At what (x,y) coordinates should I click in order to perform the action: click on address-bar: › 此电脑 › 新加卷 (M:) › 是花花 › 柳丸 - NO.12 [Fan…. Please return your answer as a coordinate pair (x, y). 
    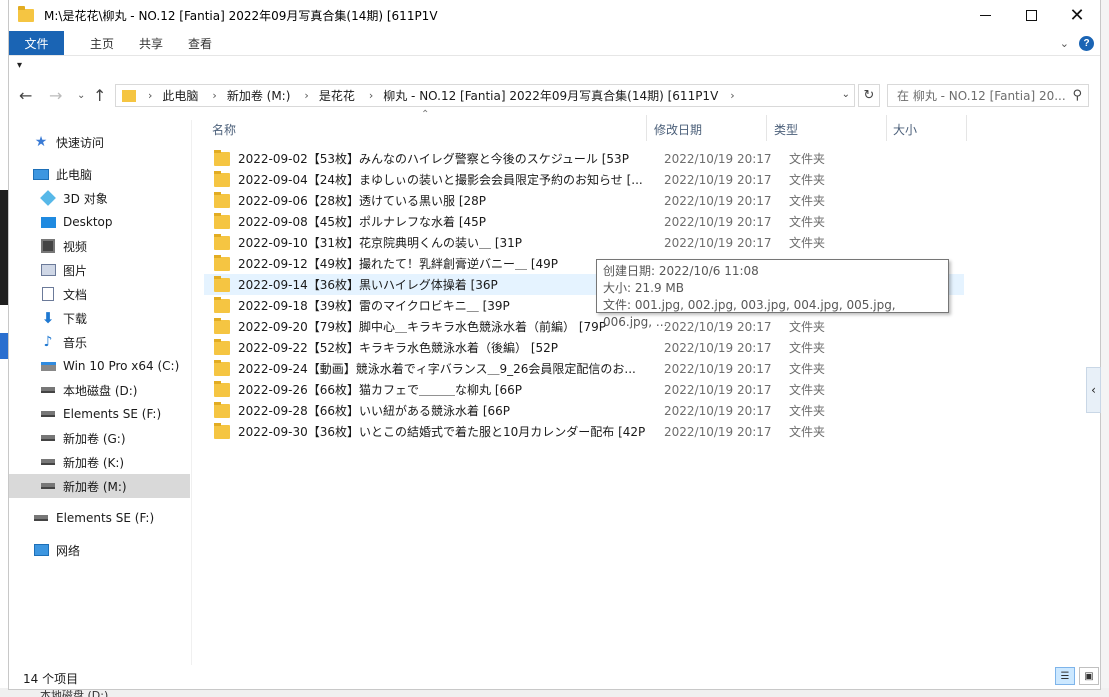
    Looking at the image, I should click on (485, 95).